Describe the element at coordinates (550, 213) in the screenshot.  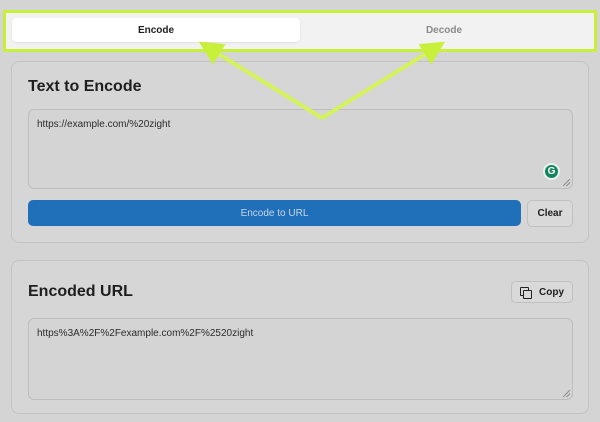
I see `clear-button: Clear` at that location.